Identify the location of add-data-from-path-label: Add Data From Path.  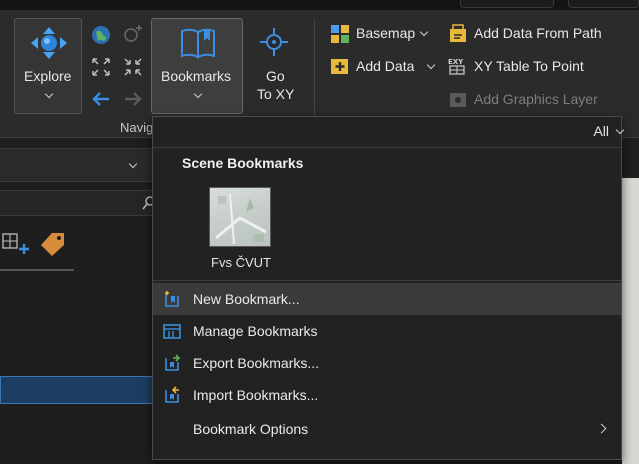
(538, 33).